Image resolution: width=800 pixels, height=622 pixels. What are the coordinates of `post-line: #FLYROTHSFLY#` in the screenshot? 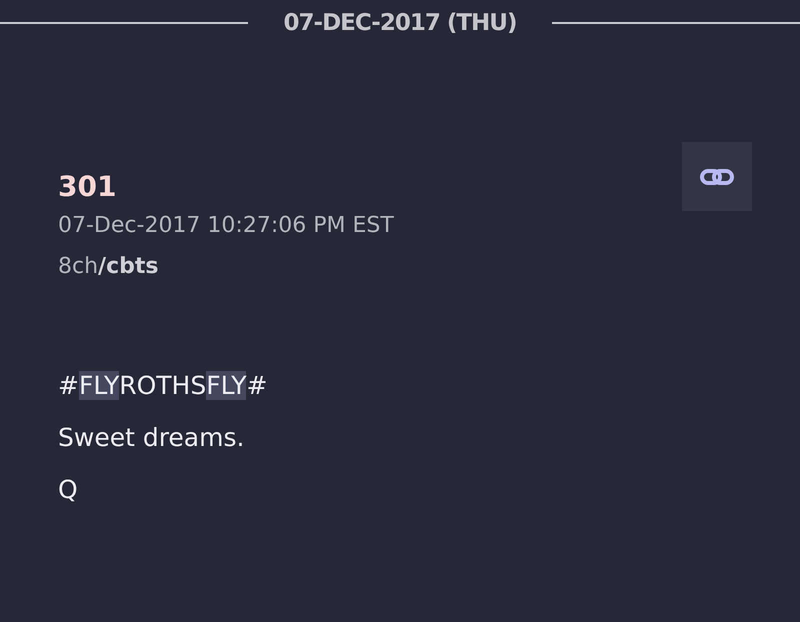 It's located at (163, 386).